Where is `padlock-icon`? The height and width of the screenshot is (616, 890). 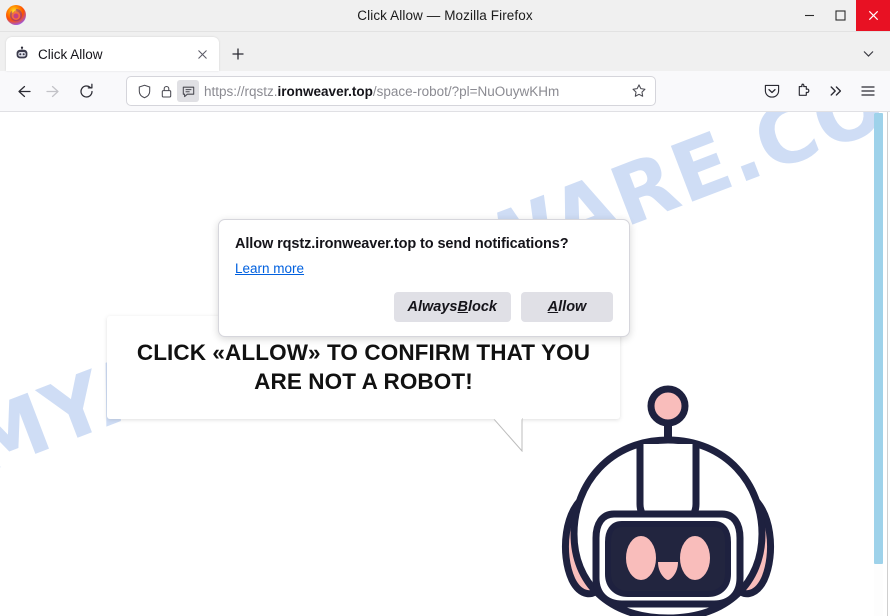
padlock-icon is located at coordinates (166, 91).